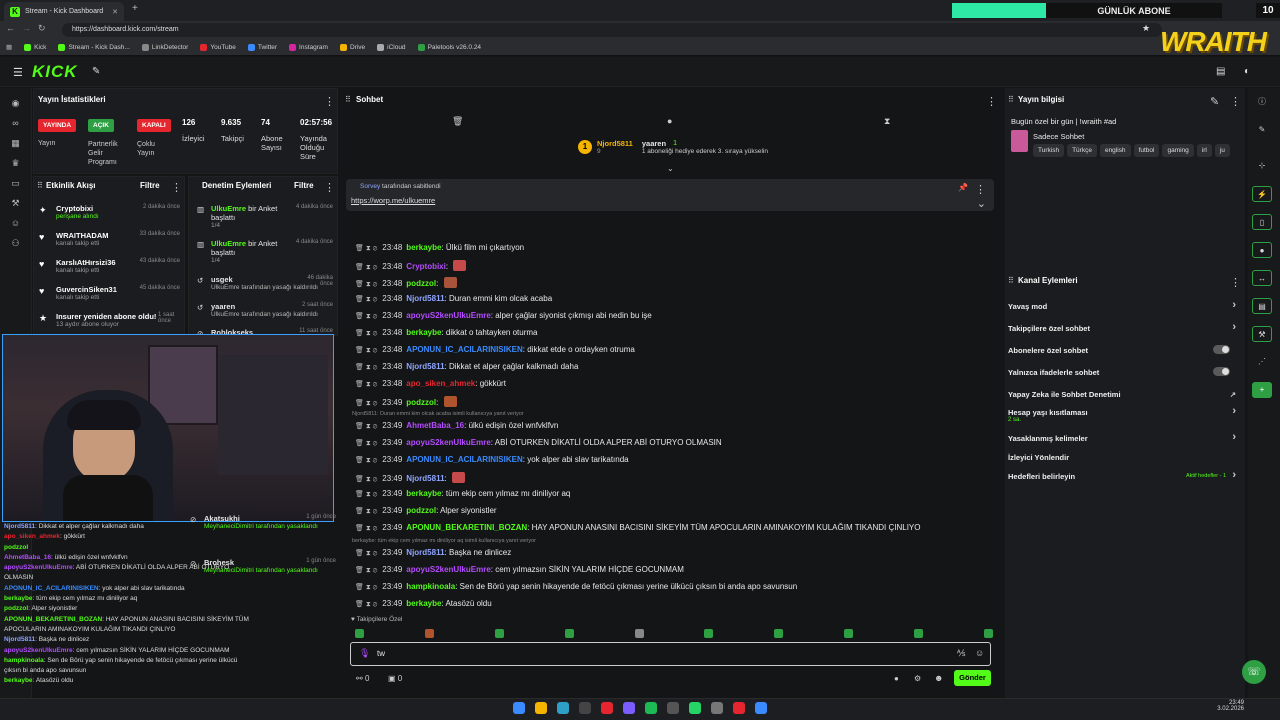 The width and height of the screenshot is (1280, 720). Describe the element at coordinates (991, 101) in the screenshot. I see `chat-more-icon: ⋮` at that location.